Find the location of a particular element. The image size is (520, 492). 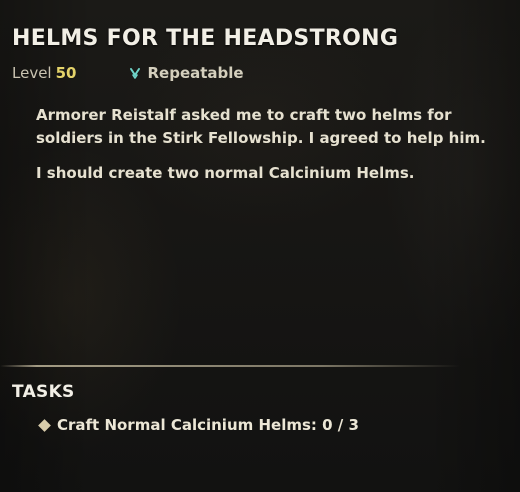

task-label: Craft Normal Calcinium Helms: 0 / 3 is located at coordinates (208, 425).